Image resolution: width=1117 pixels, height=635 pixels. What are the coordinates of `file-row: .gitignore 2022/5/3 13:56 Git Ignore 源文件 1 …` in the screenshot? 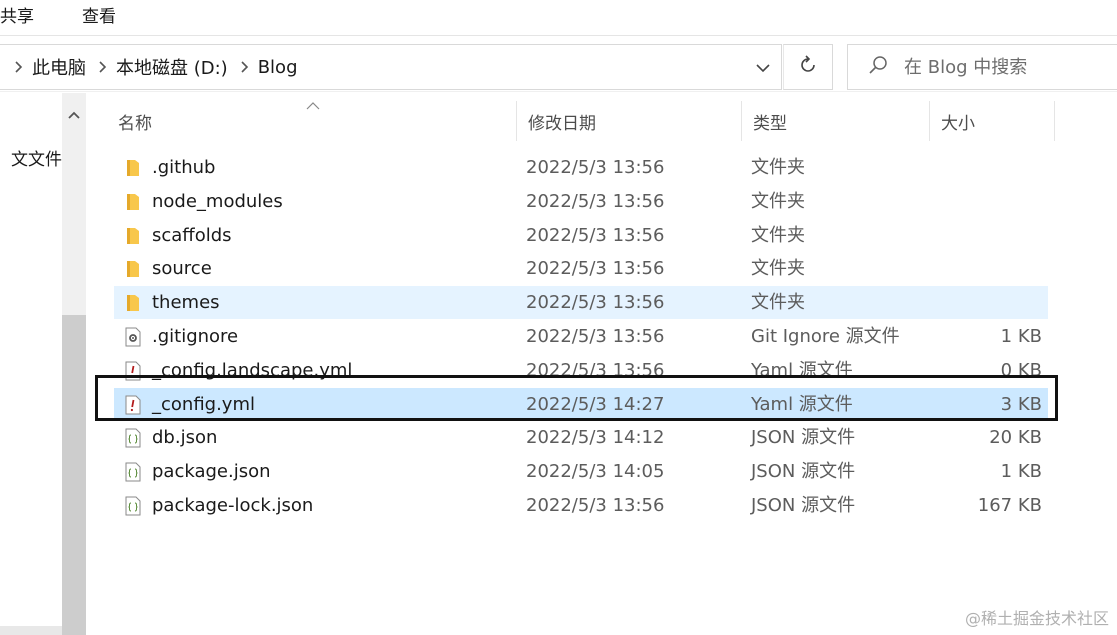 It's located at (581, 336).